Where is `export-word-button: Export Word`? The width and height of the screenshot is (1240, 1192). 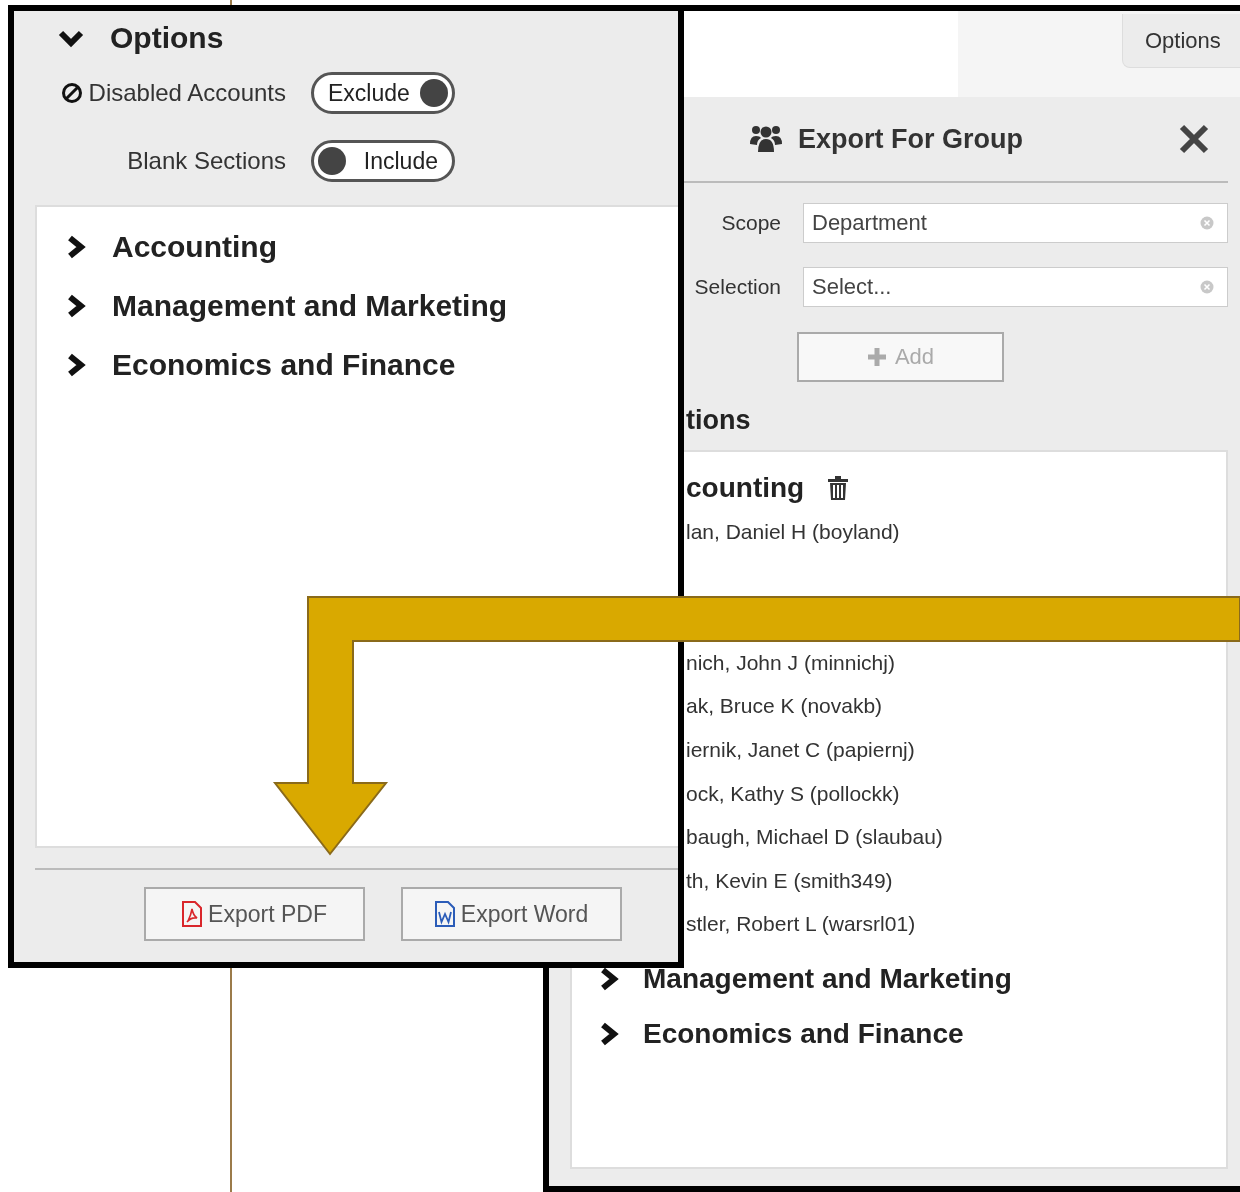 export-word-button: Export Word is located at coordinates (511, 914).